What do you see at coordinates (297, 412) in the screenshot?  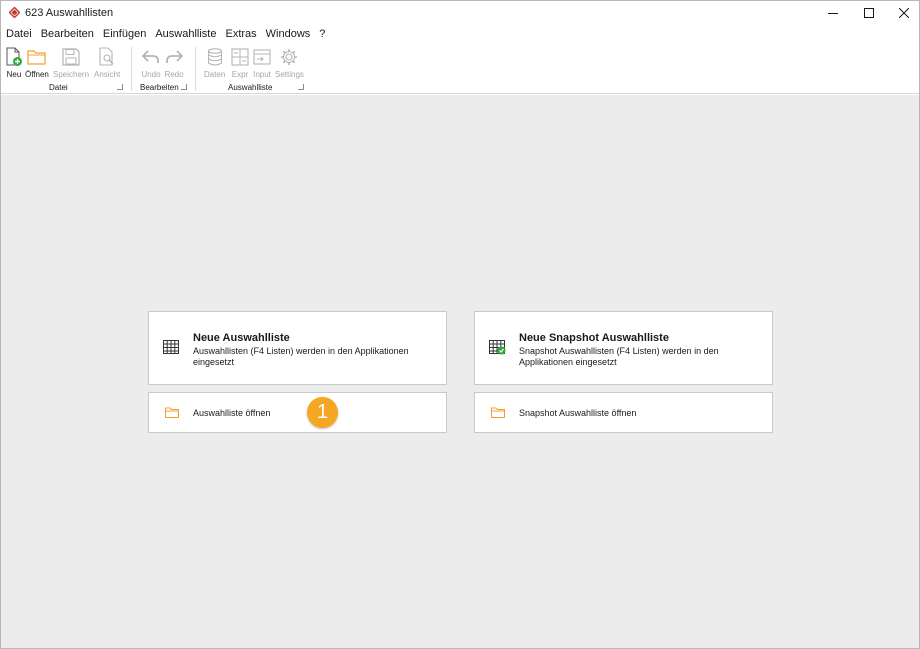 I see `open-list-card: Auswahlliste öffnen` at bounding box center [297, 412].